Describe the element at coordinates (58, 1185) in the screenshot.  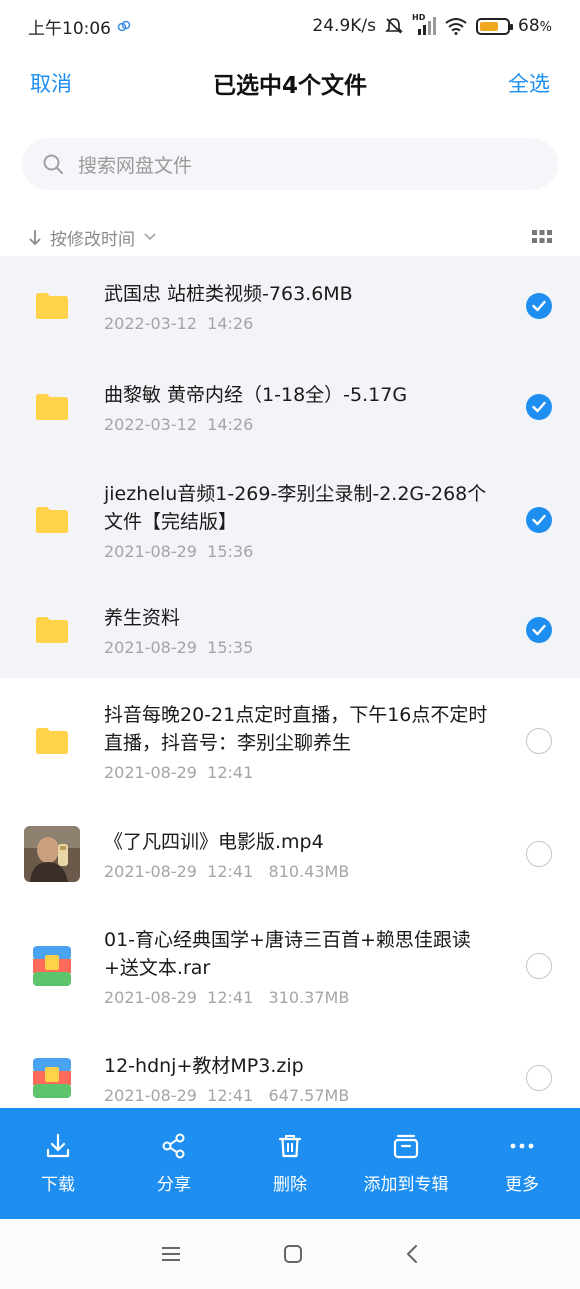
I see `action-label: 下载` at that location.